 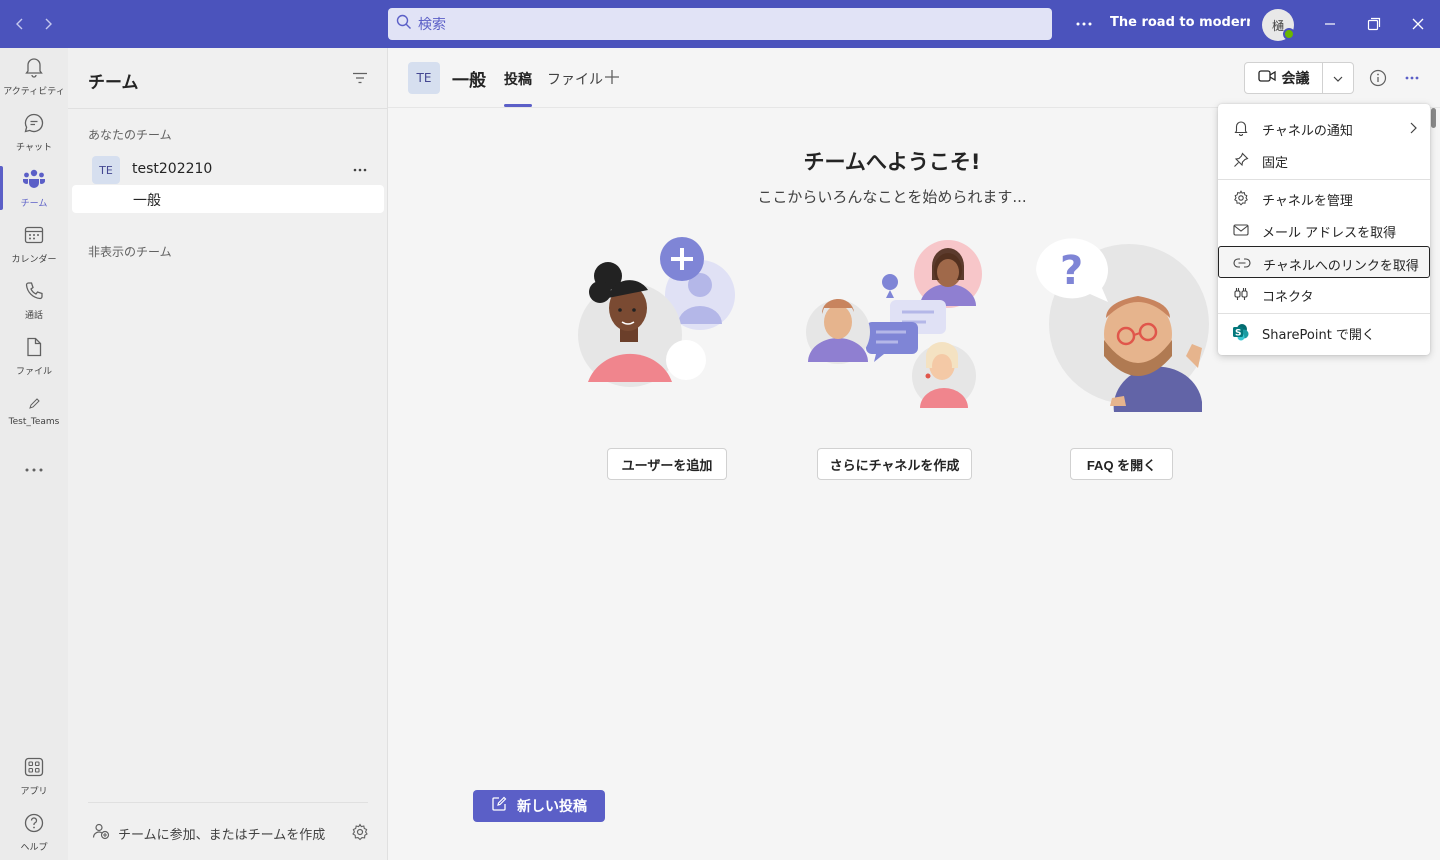 What do you see at coordinates (1341, 266) in the screenshot?
I see `menu-label: チャネルへのリンクを取得` at bounding box center [1341, 266].